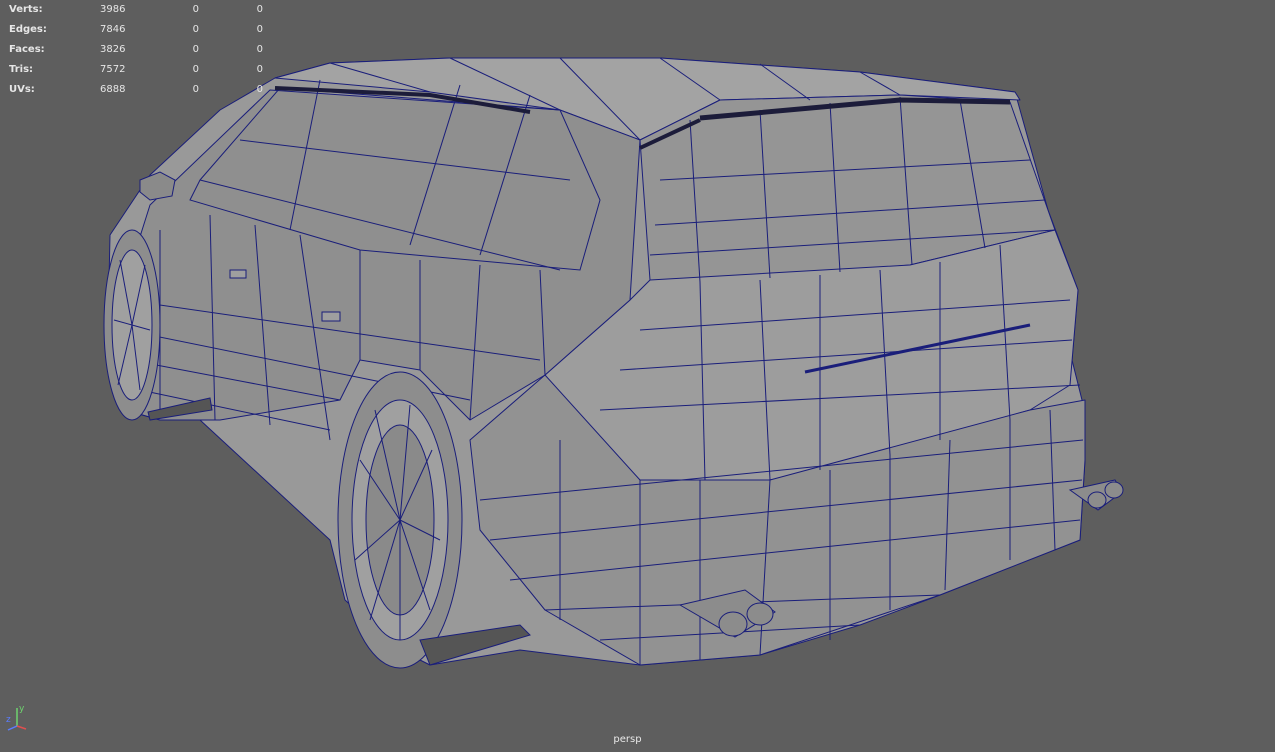  Describe the element at coordinates (113, 29) in the screenshot. I see `hud-value: 7846` at that location.